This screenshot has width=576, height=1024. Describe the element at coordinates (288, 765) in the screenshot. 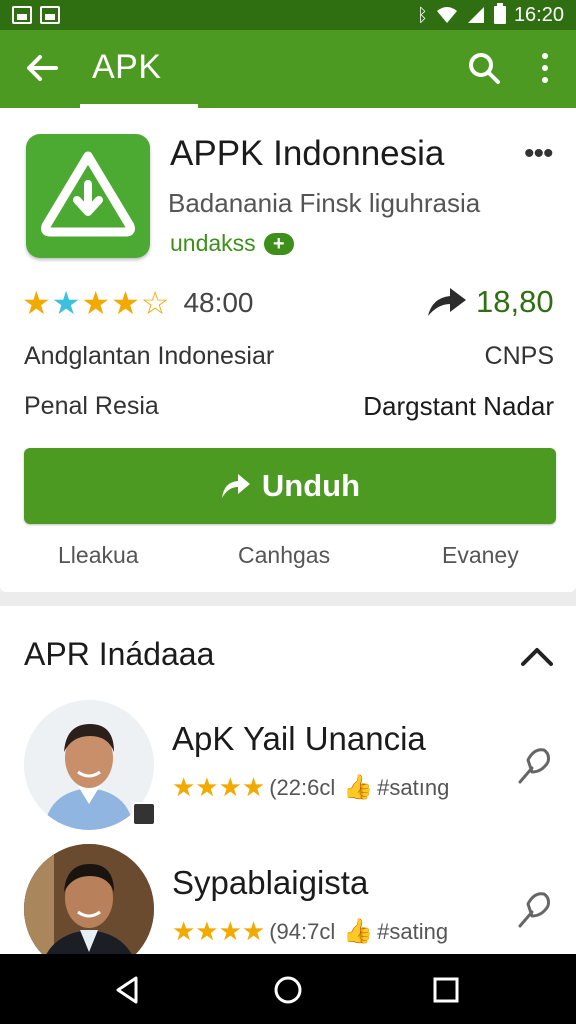

I see `list-item: ApK Yail Unancia ★★★★ (22:6cl 👍 #satıng` at that location.